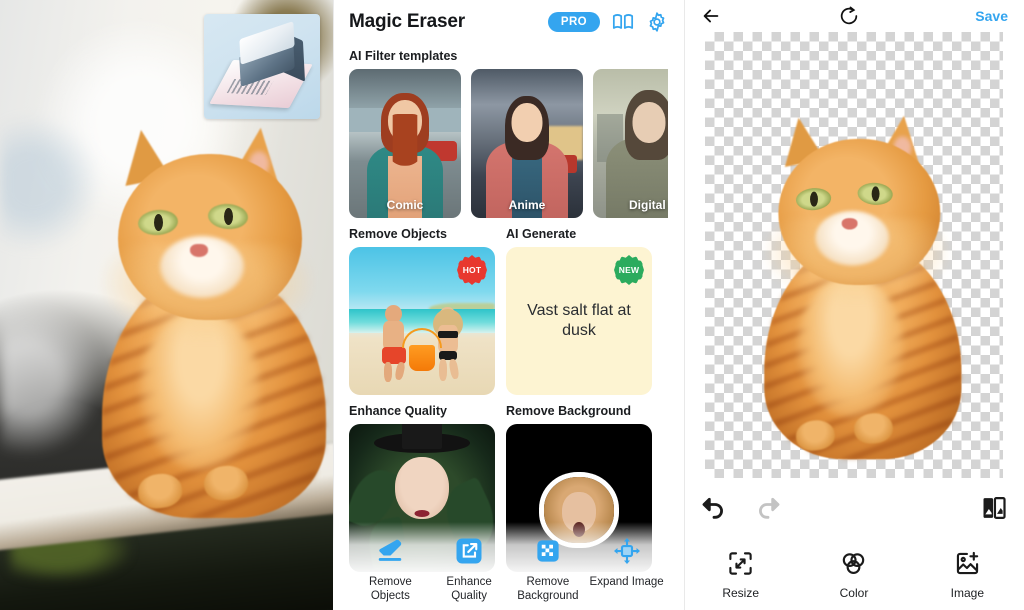  What do you see at coordinates (967, 593) in the screenshot?
I see `tool-label: Image` at bounding box center [967, 593].